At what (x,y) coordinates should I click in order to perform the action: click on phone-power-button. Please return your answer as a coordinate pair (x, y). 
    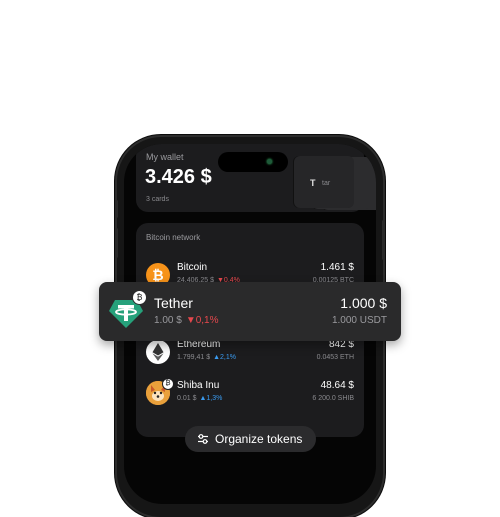
    Looking at the image, I should click on (383, 240).